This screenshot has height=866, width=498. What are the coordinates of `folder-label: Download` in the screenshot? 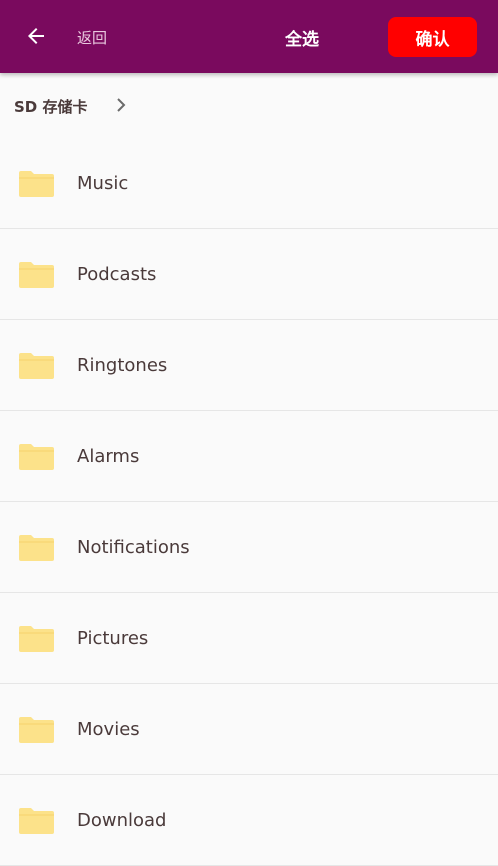 It's located at (122, 820).